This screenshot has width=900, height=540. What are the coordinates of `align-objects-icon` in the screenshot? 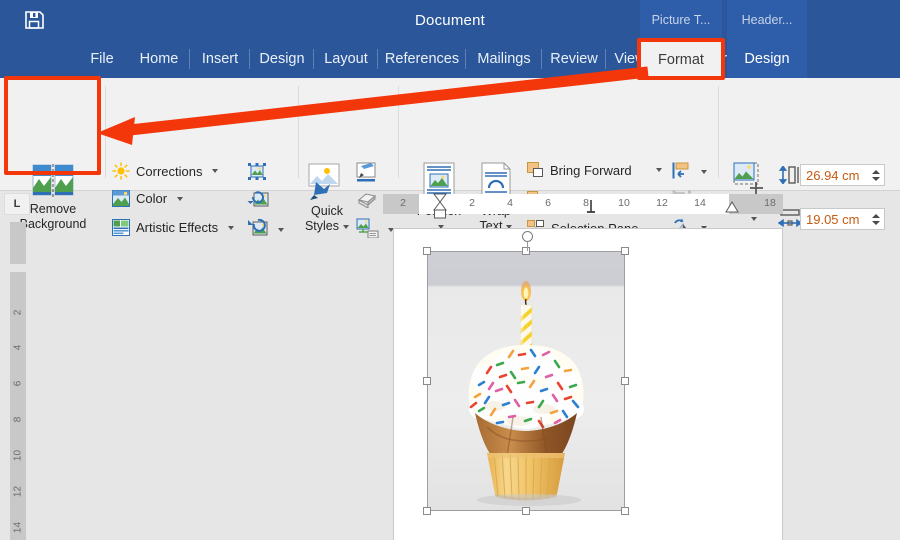 It's located at (680, 170).